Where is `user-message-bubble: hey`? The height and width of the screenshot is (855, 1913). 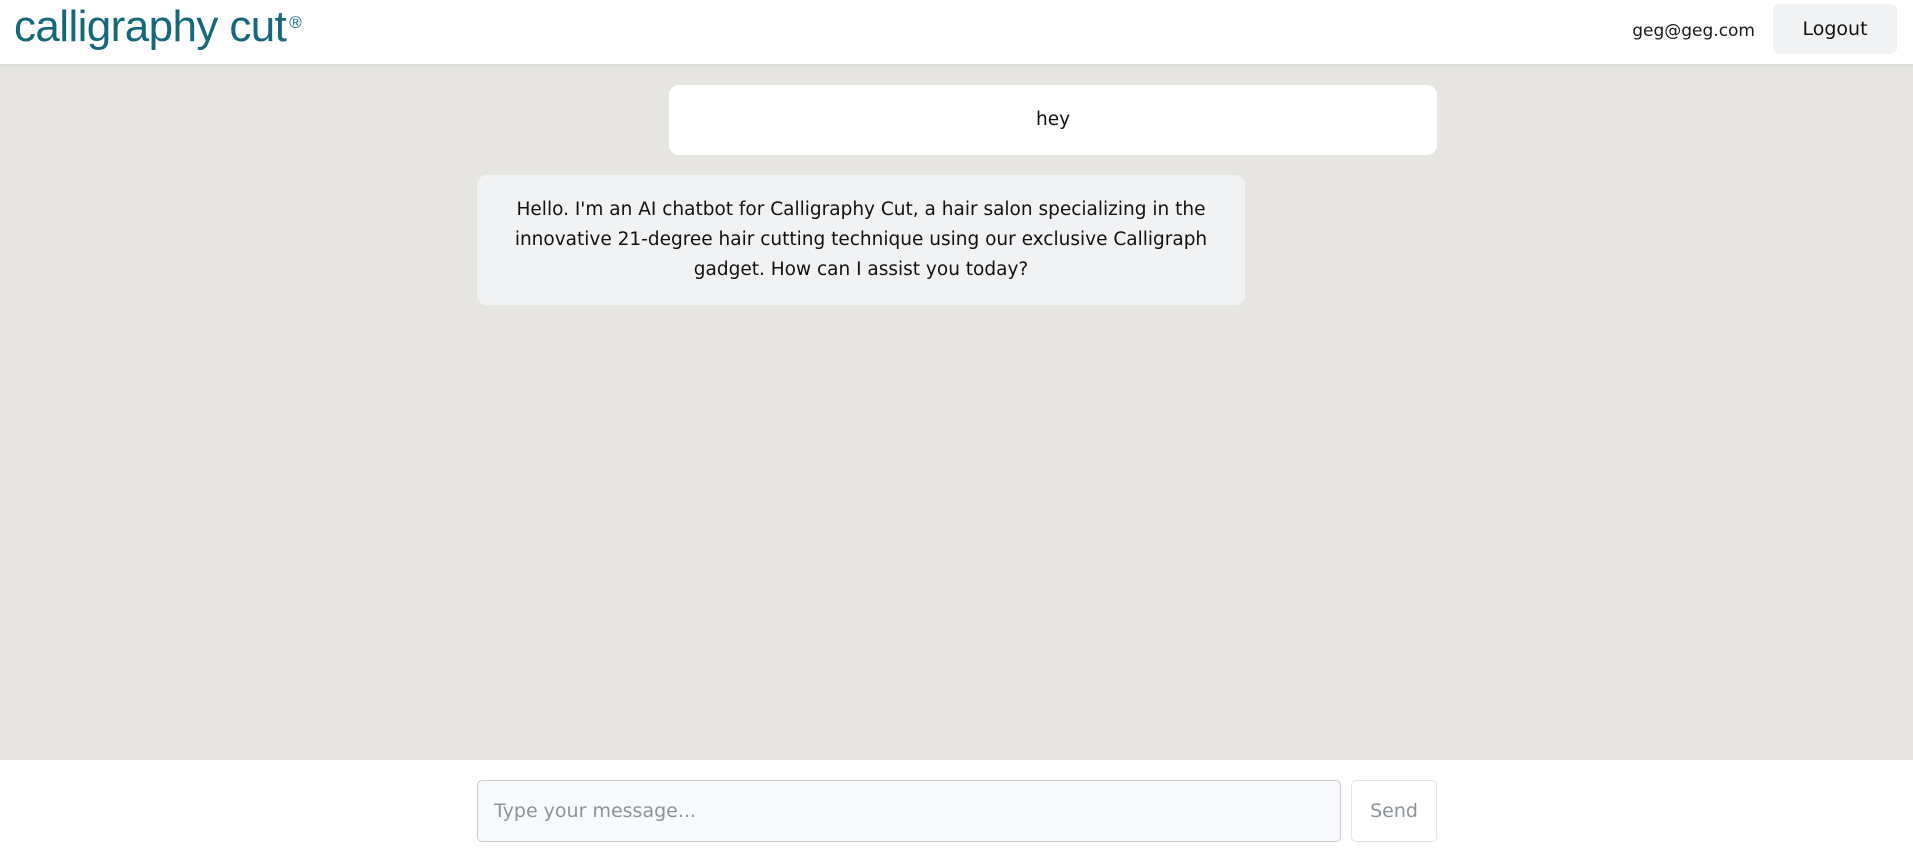
user-message-bubble: hey is located at coordinates (1053, 120).